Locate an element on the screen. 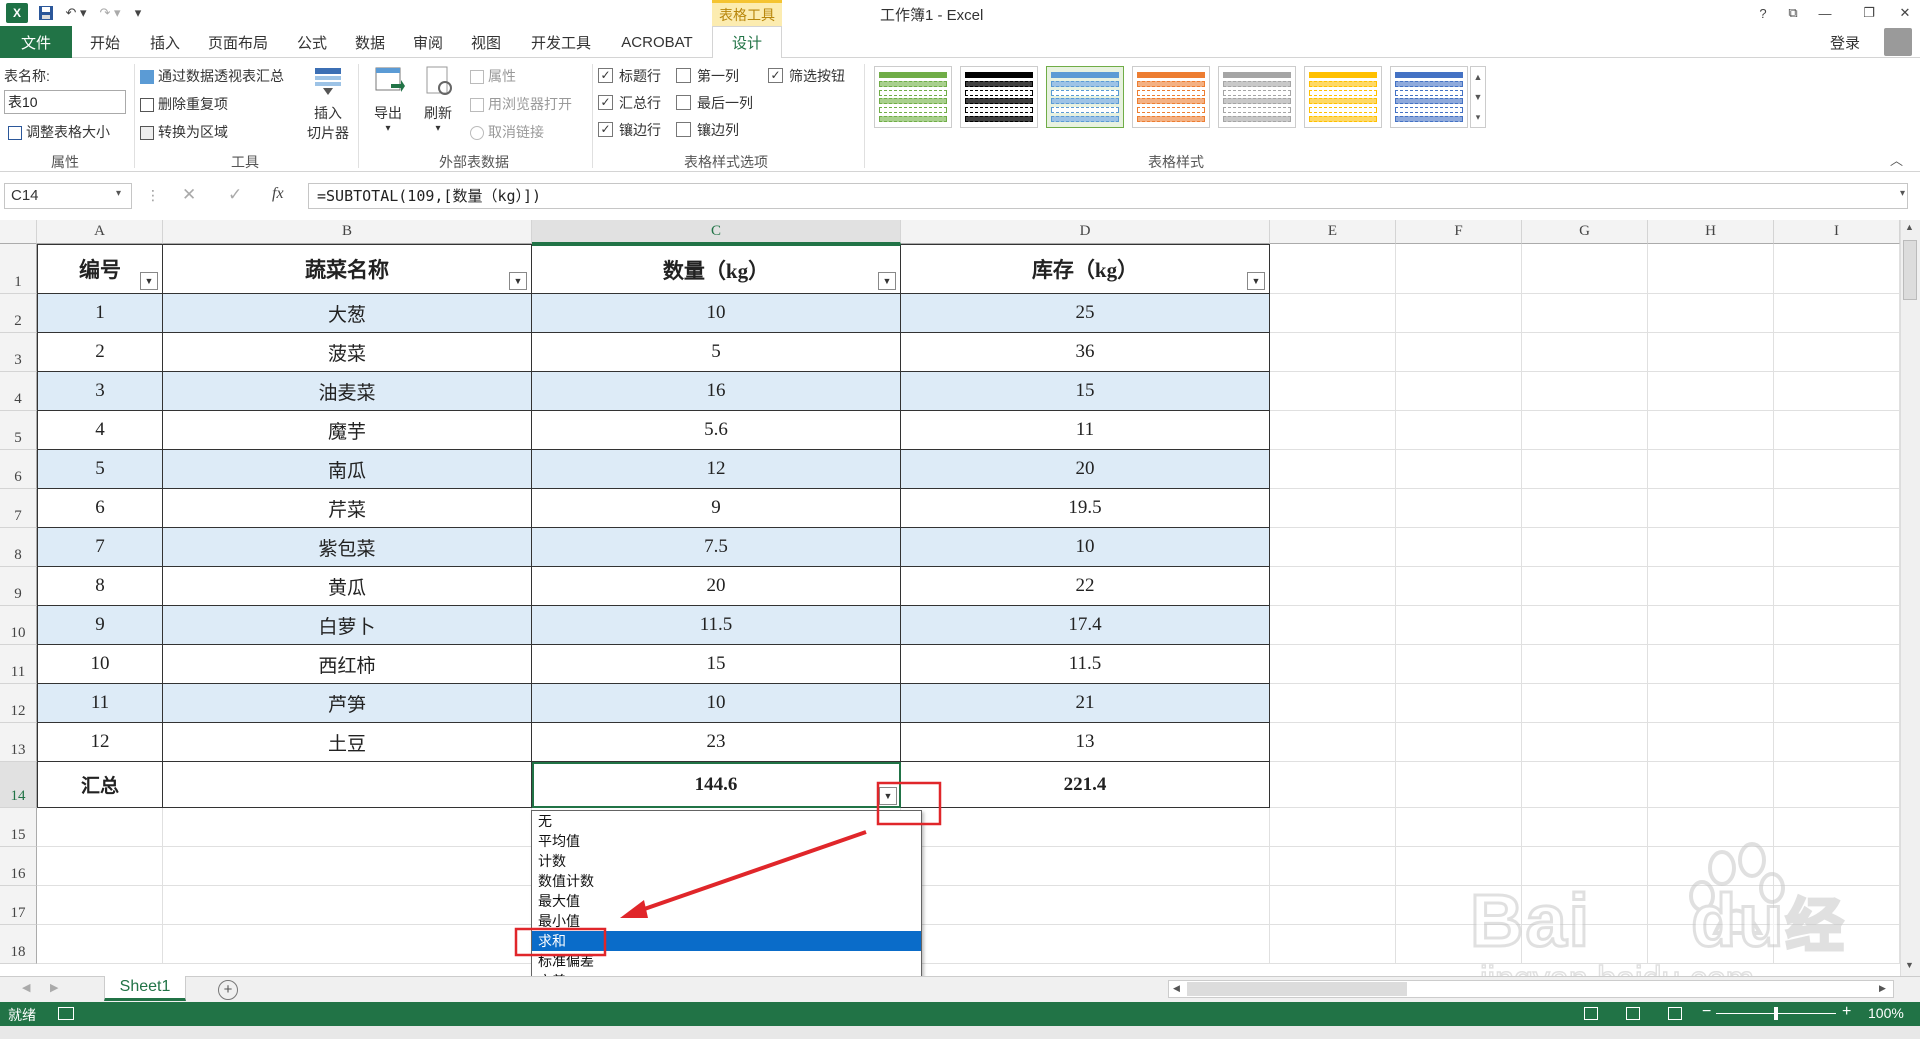 This screenshot has width=1920, height=1039. dropdown-item: 计数 is located at coordinates (726, 861).